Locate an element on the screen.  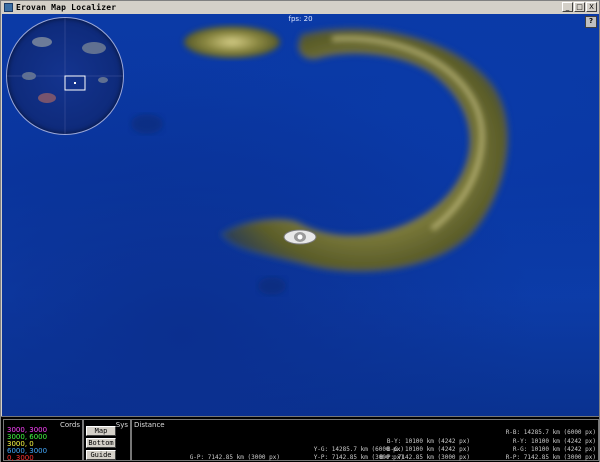
minimap is located at coordinates (65, 76).